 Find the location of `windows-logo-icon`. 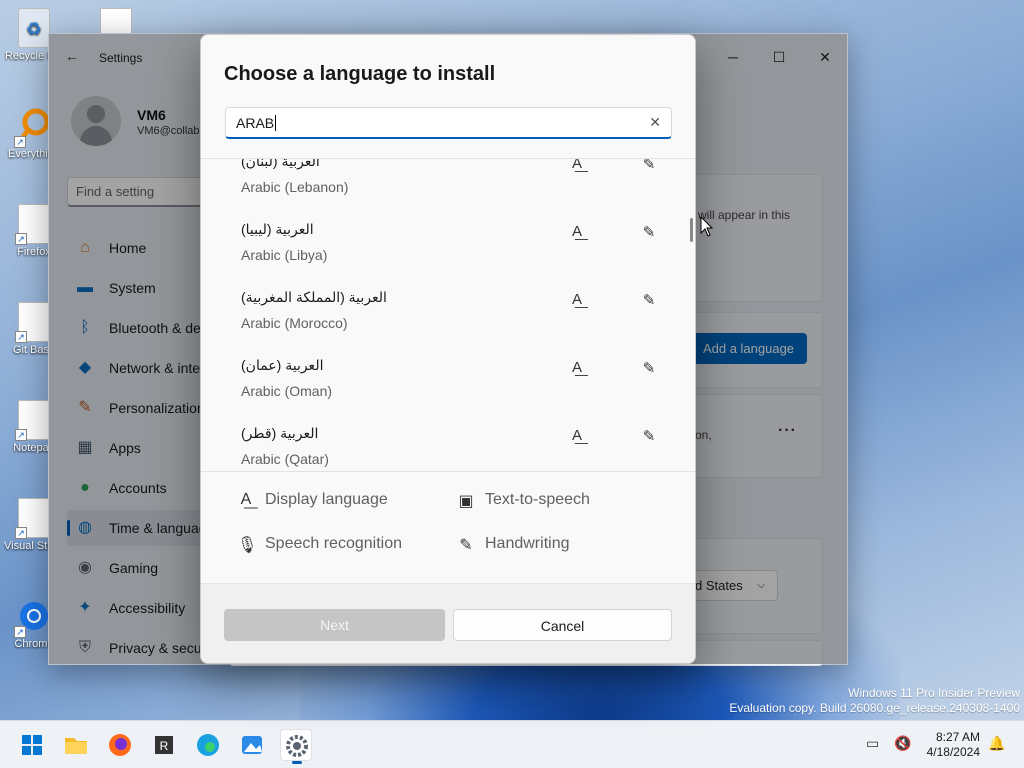

windows-logo-icon is located at coordinates (32, 745).